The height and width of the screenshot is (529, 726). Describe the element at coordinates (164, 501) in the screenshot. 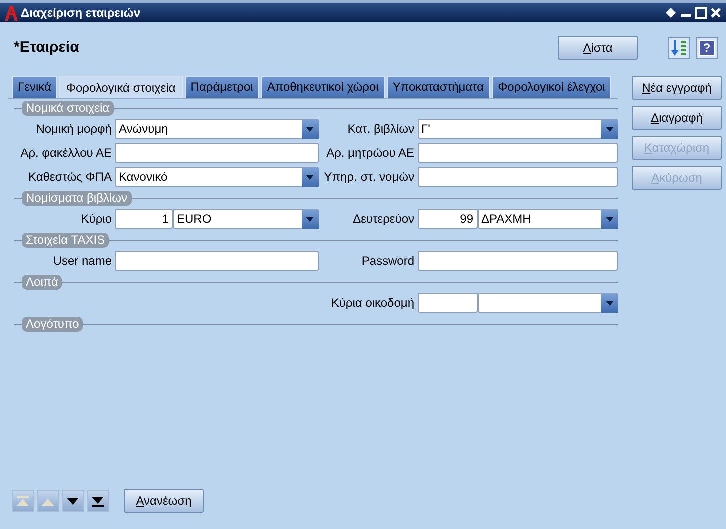

I see `refresh-button: Ανανέωση` at that location.